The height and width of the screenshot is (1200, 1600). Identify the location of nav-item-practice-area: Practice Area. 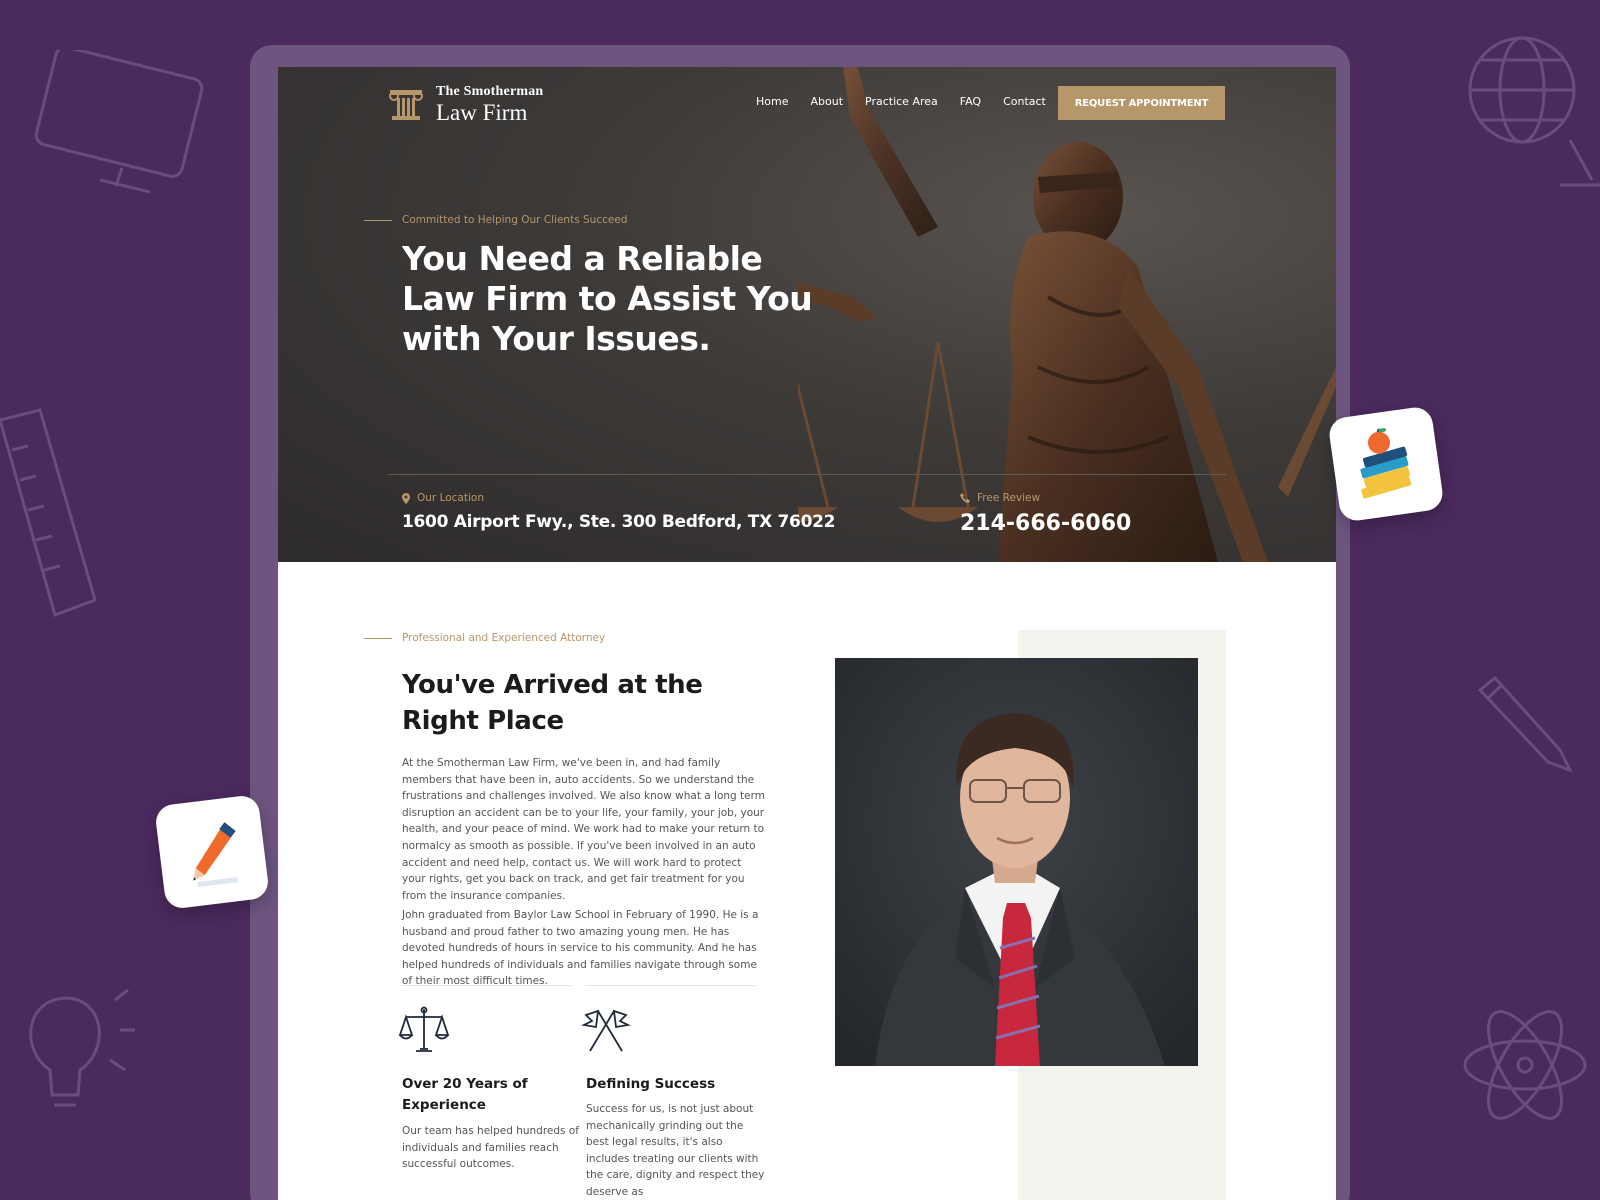
(901, 101).